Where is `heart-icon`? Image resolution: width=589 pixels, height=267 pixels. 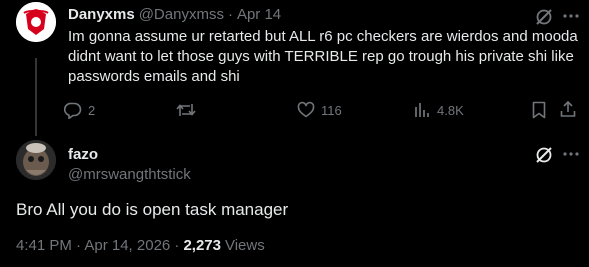
heart-icon is located at coordinates (306, 110).